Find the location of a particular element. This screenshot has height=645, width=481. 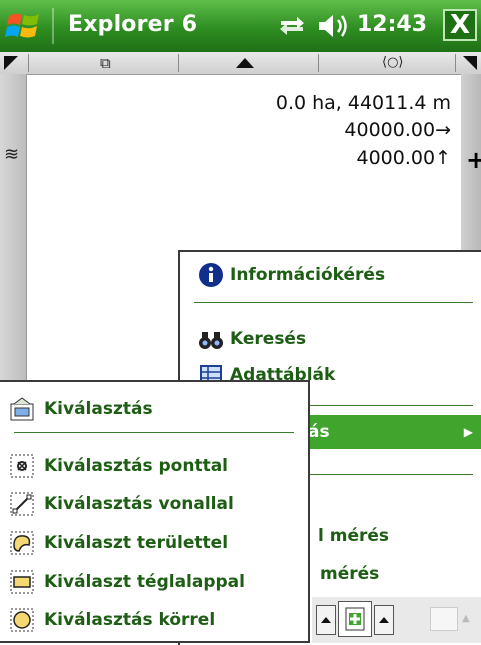

submenu-item-label: Kiválasztás ponttal is located at coordinates (136, 466).